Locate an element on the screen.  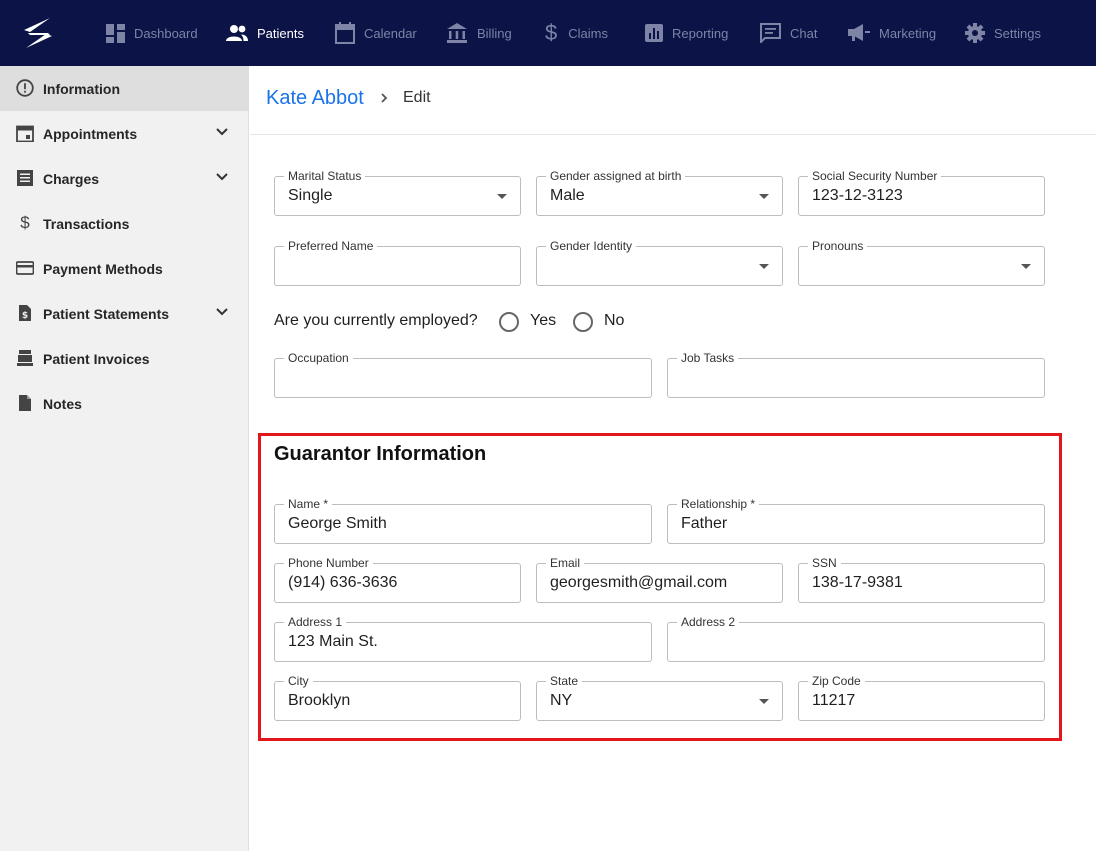
nav-label: Claims is located at coordinates (588, 33).